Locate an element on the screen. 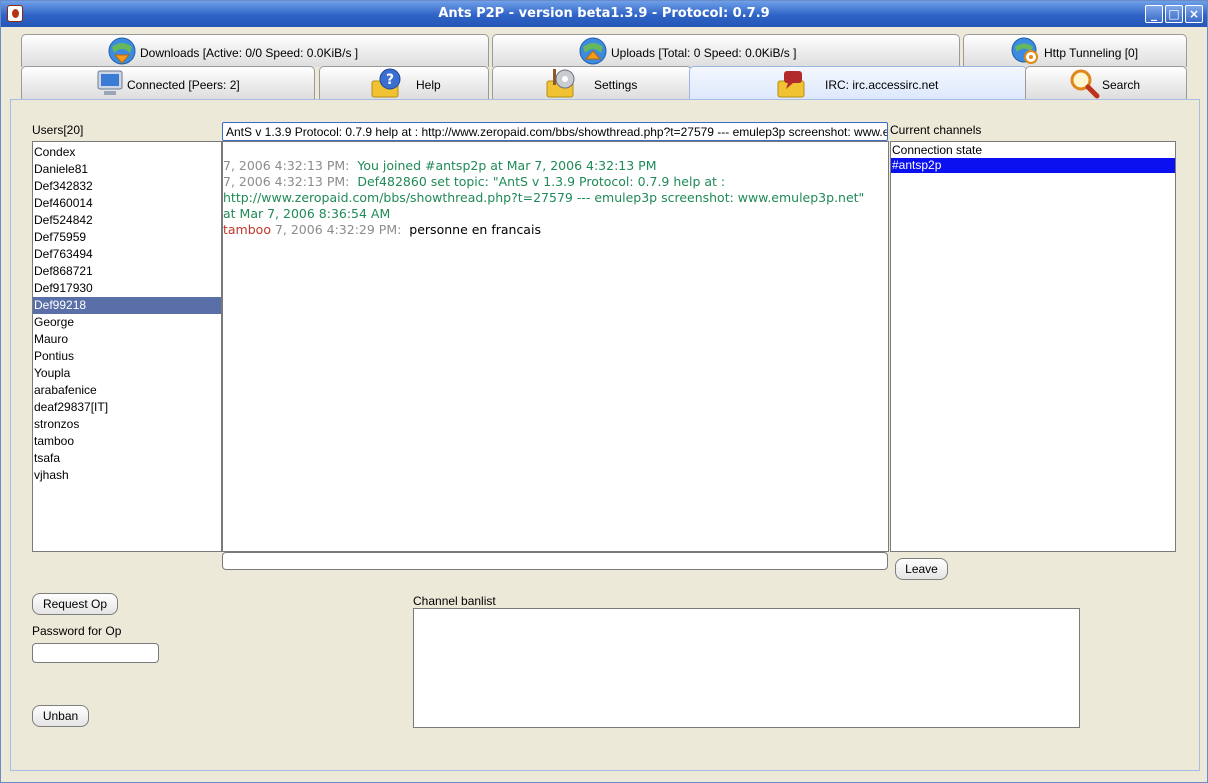  user-list-item: Daniele81 is located at coordinates (127, 169).